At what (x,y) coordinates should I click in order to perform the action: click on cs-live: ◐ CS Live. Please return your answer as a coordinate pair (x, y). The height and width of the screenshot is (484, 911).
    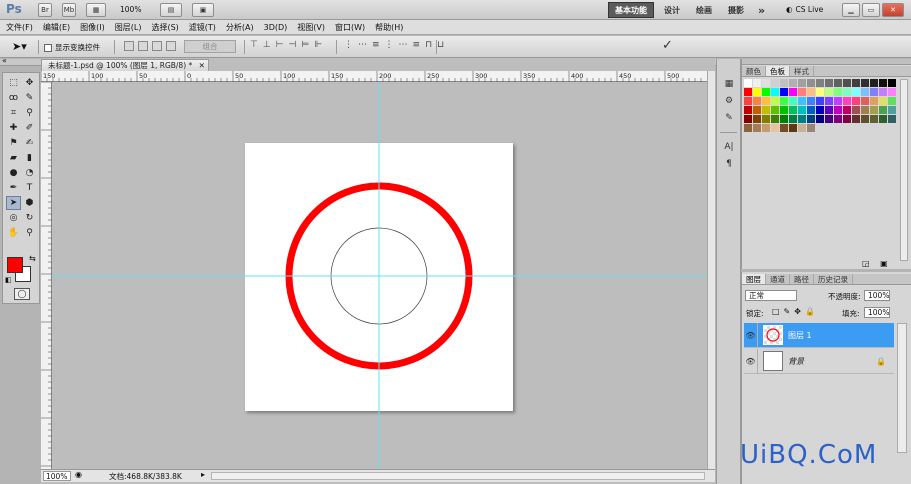
    Looking at the image, I should click on (804, 9).